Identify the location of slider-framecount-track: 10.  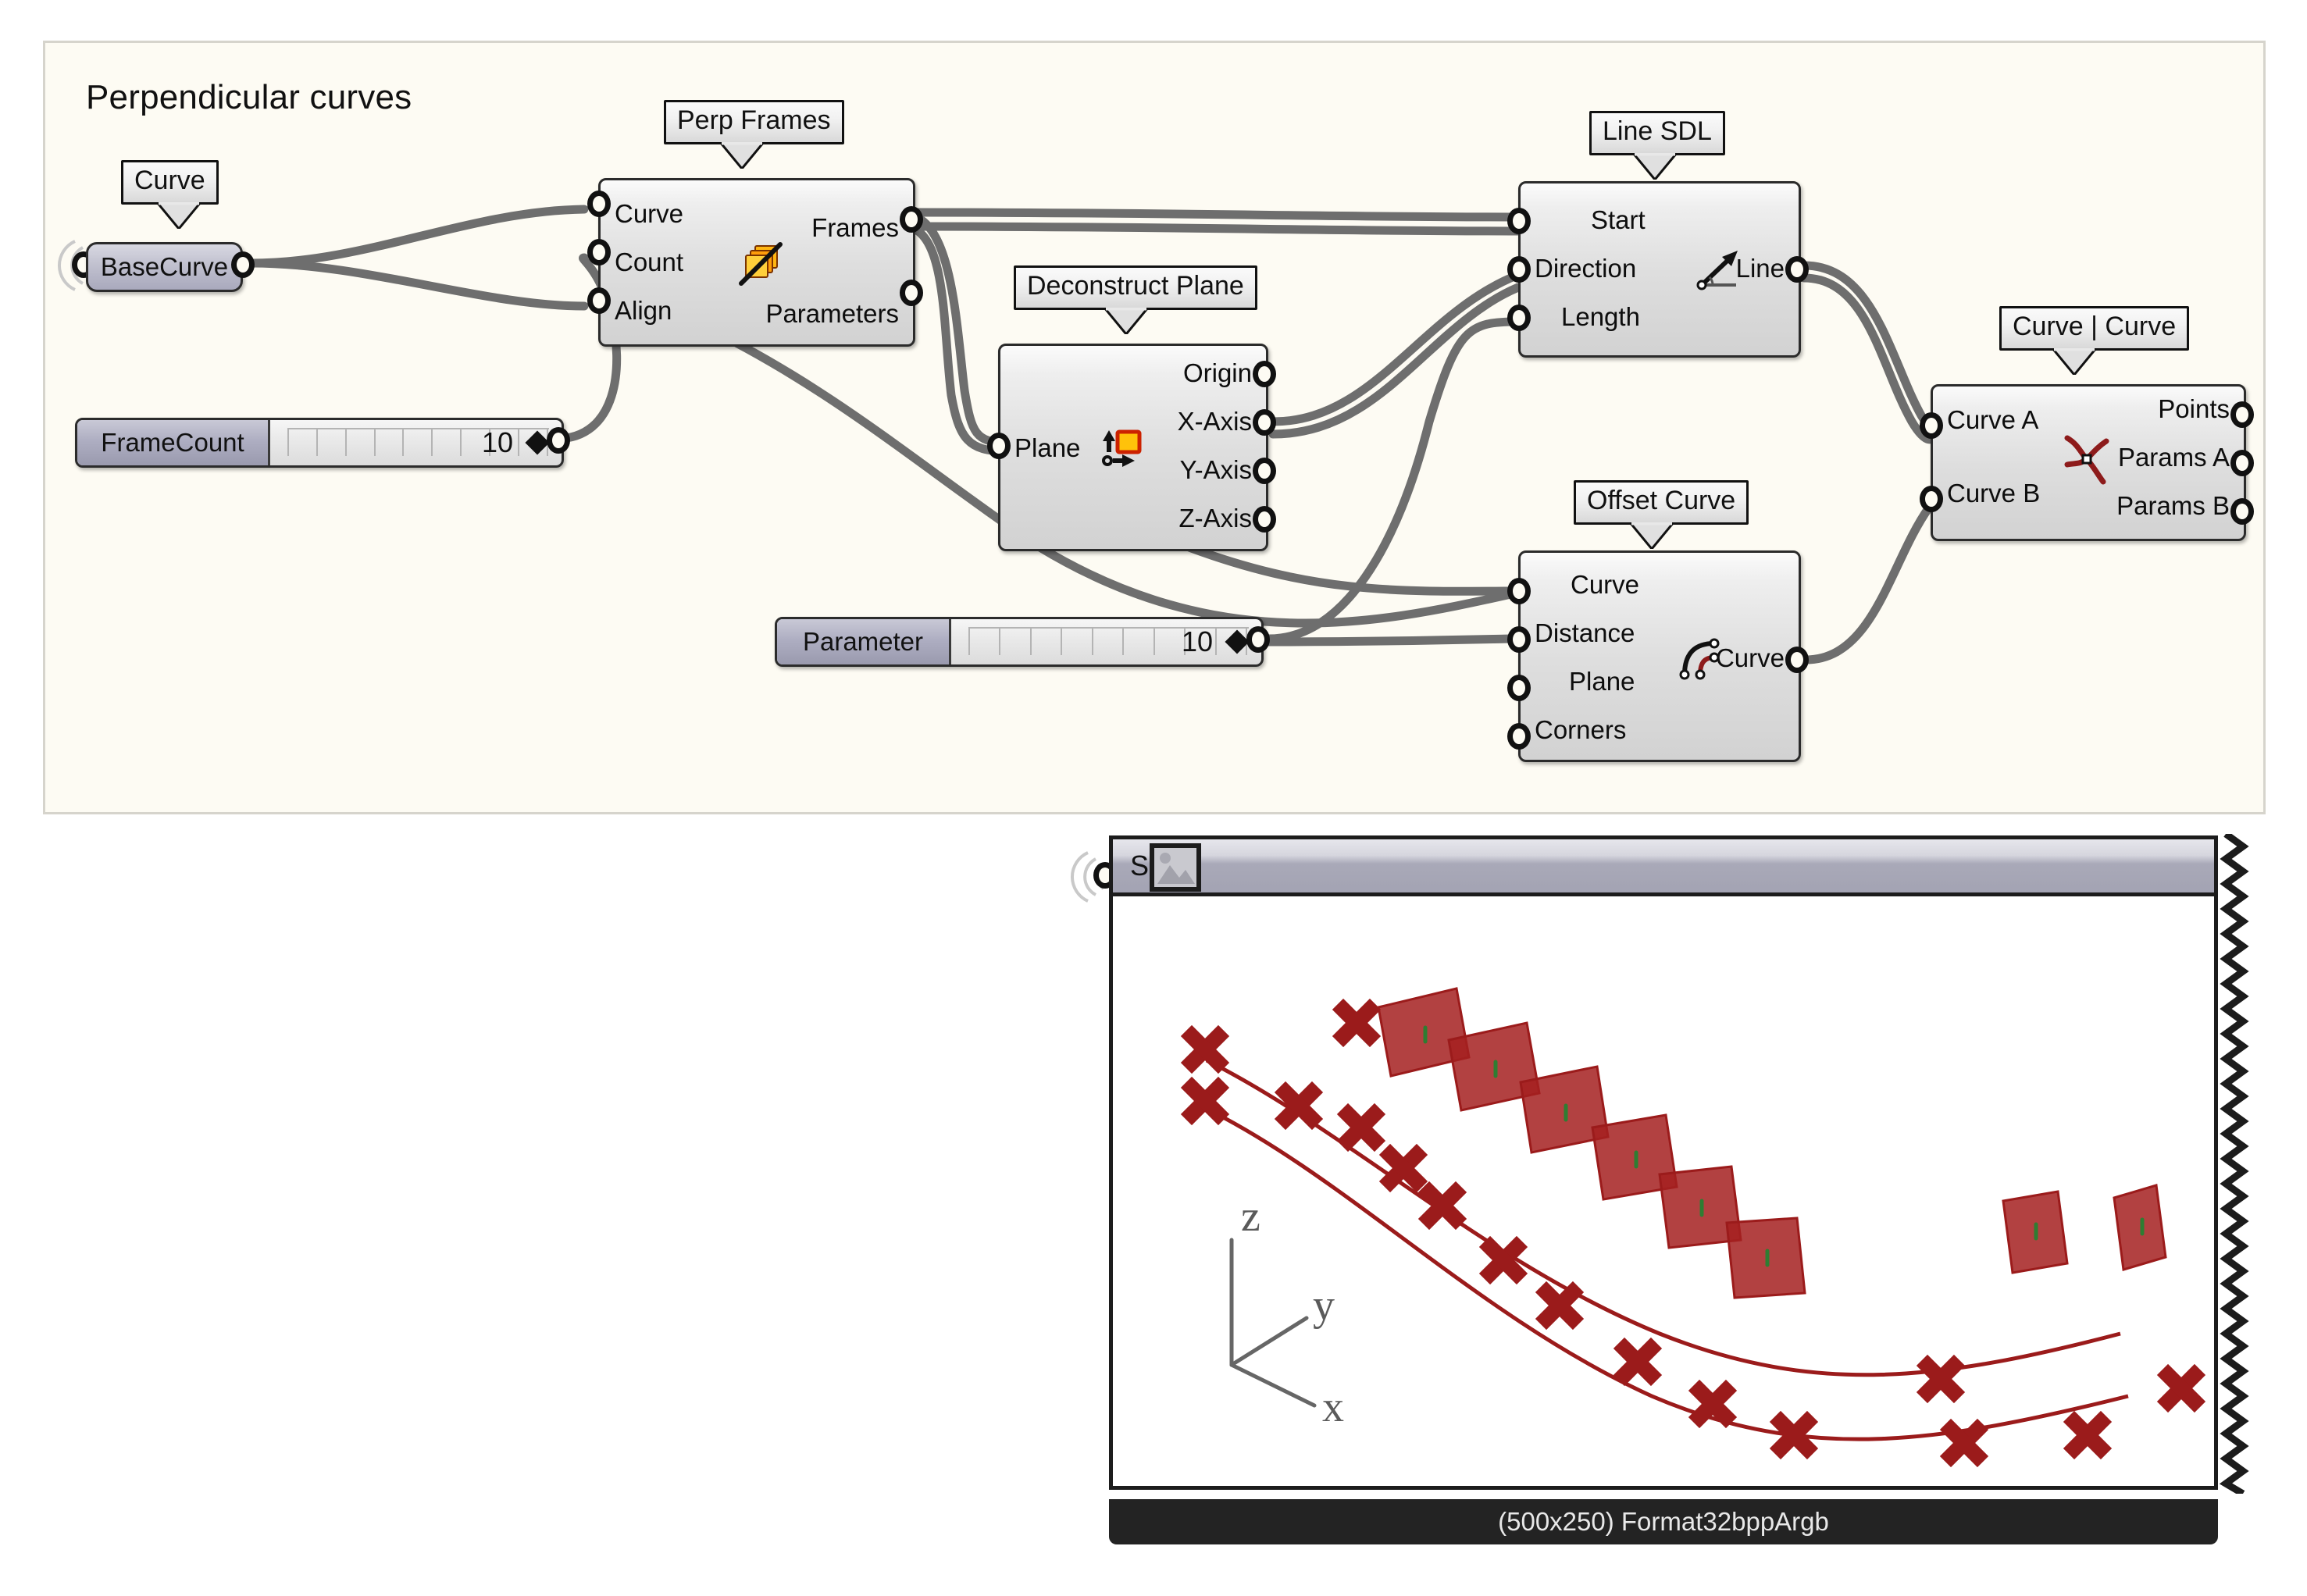
(416, 442).